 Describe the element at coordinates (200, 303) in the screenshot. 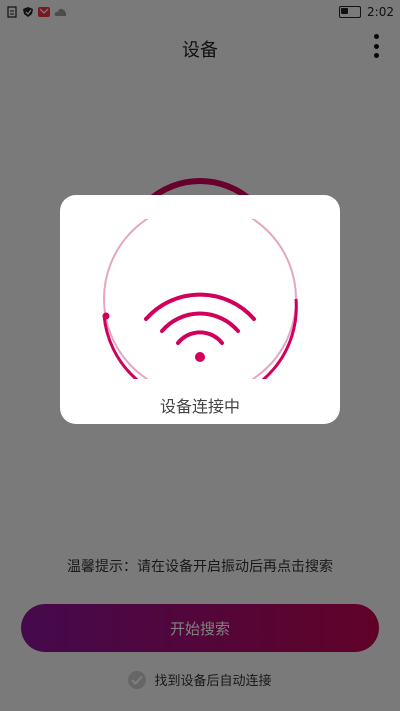

I see `wifi-icon` at that location.